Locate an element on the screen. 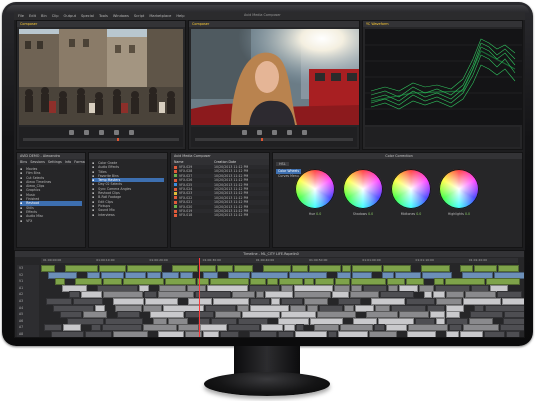  mark-in-button is located at coordinates (71, 132).